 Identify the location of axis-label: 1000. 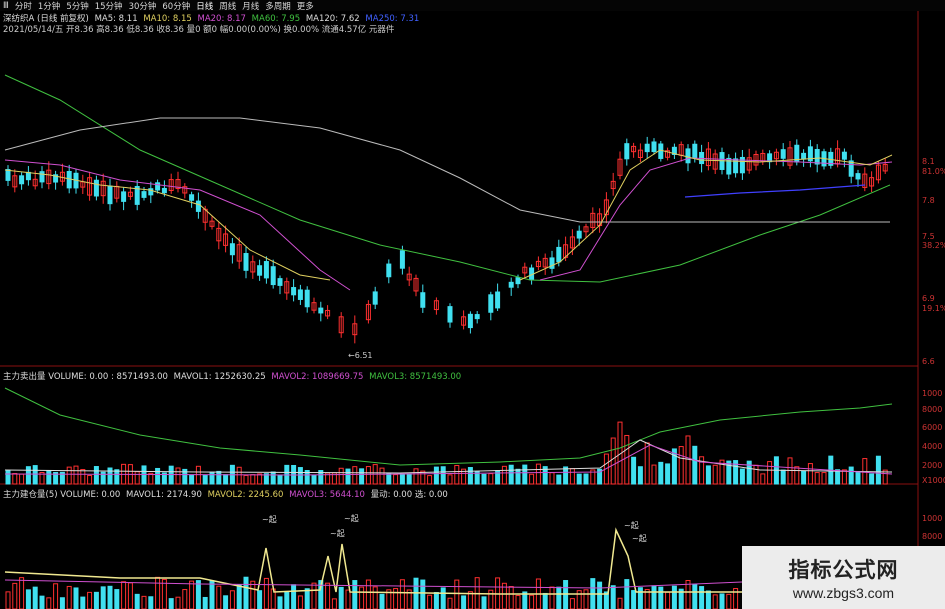
(932, 393).